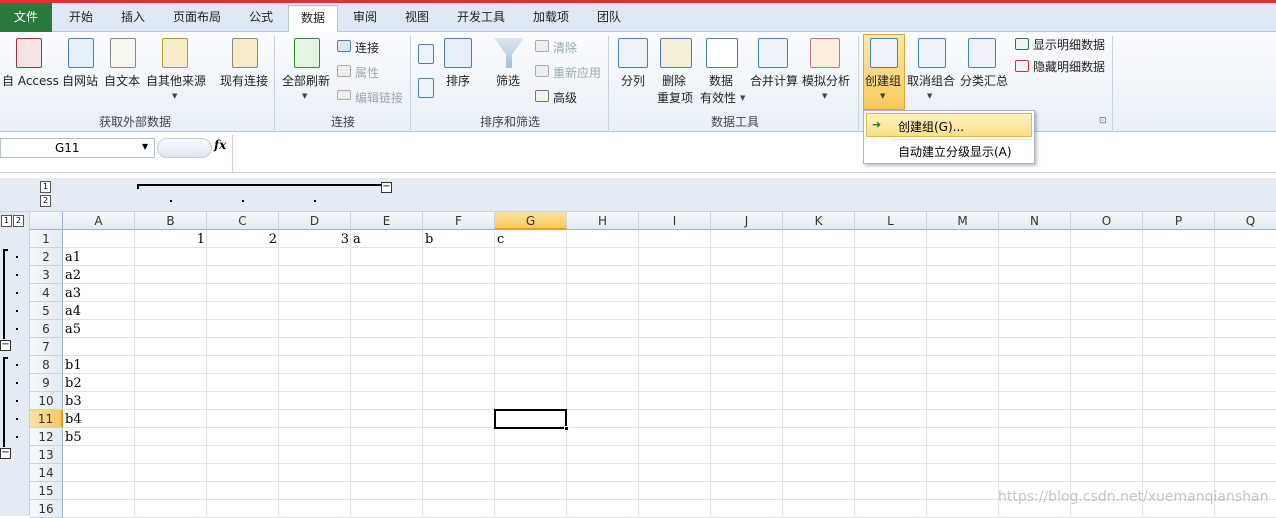 The image size is (1276, 518). Describe the element at coordinates (46, 329) in the screenshot. I see `row-header-6: 6` at that location.